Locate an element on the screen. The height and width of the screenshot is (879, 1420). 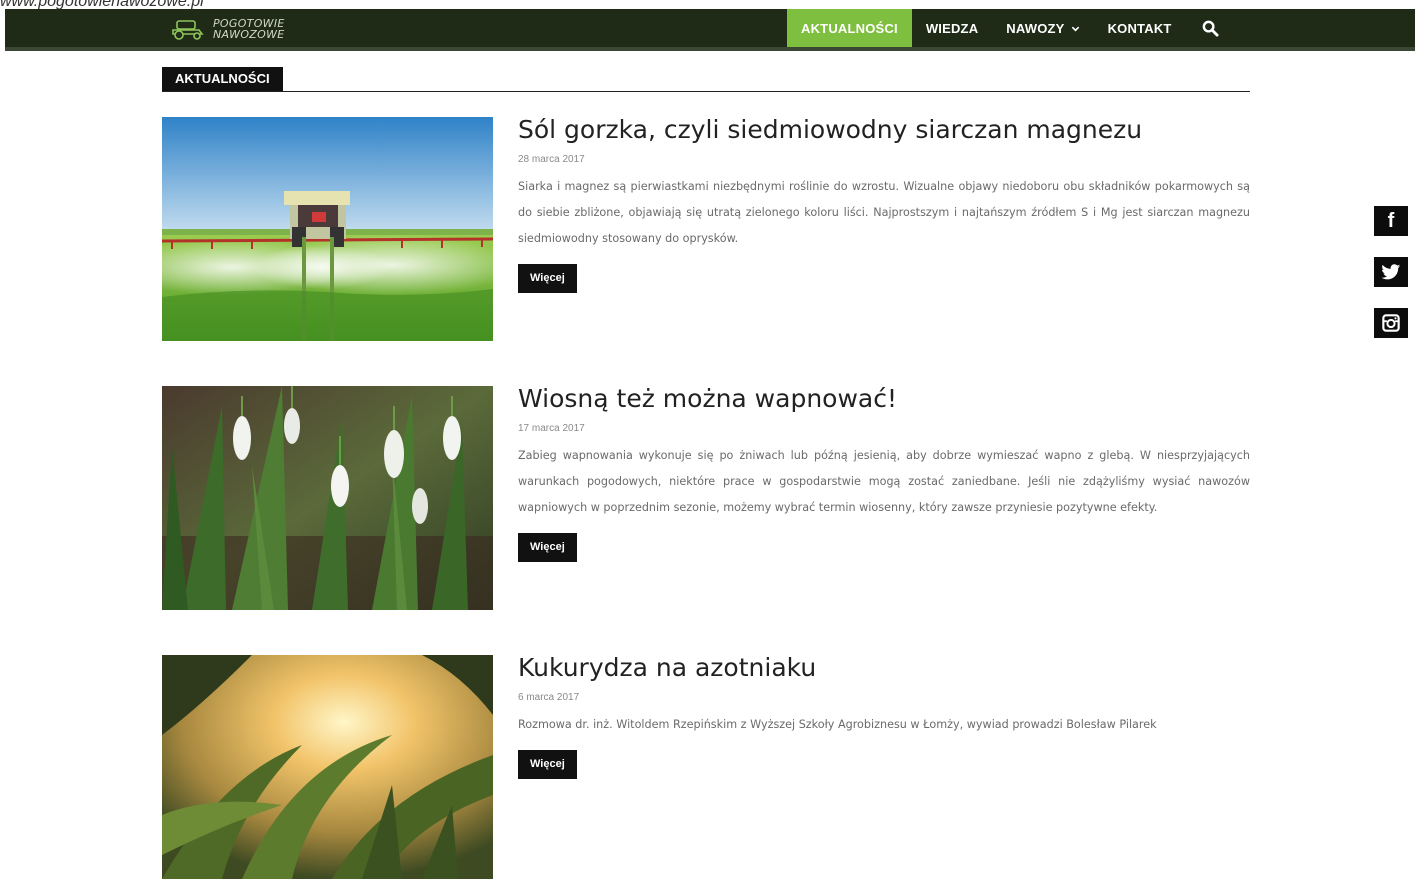
snowdrops-image is located at coordinates (327, 498).